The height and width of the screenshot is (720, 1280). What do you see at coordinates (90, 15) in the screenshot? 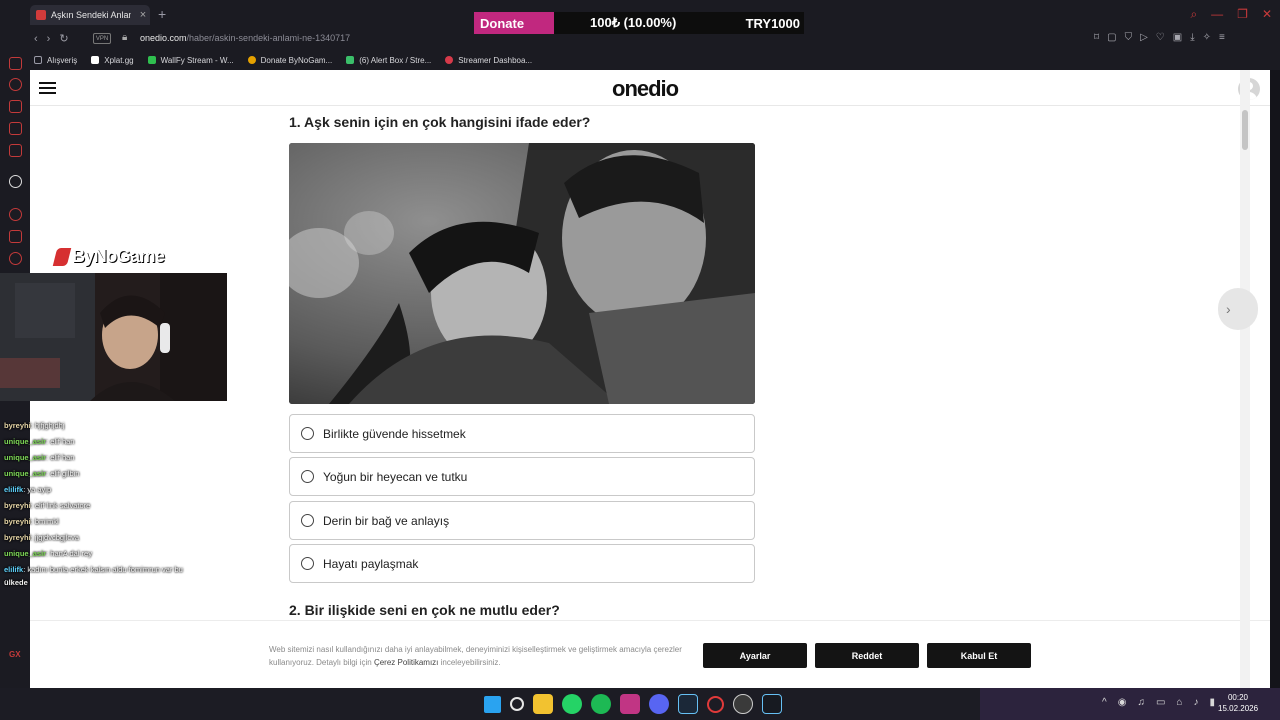
I see `browser-tab-active: Aşkın Sendeki Anlamı Ne? ×` at bounding box center [90, 15].